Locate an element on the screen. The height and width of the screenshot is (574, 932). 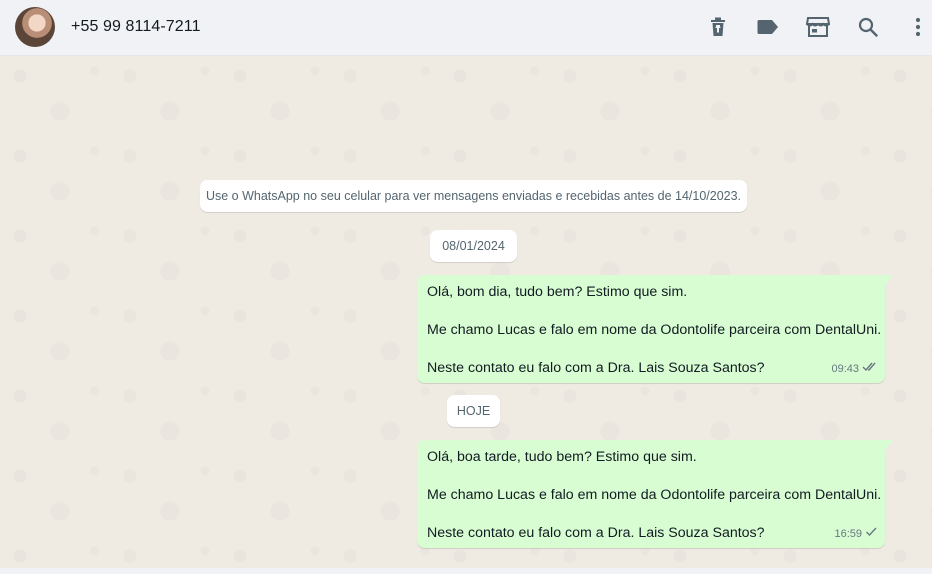
date-separator: HOJE is located at coordinates (473, 411).